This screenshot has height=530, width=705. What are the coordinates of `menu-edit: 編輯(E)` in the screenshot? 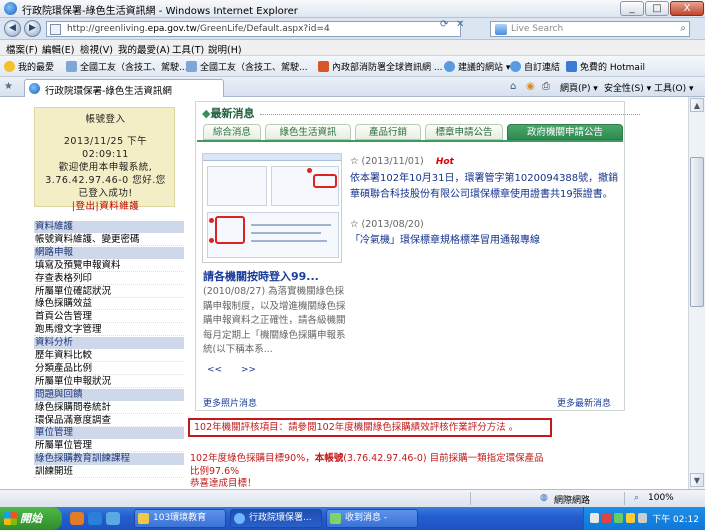 It's located at (58, 49).